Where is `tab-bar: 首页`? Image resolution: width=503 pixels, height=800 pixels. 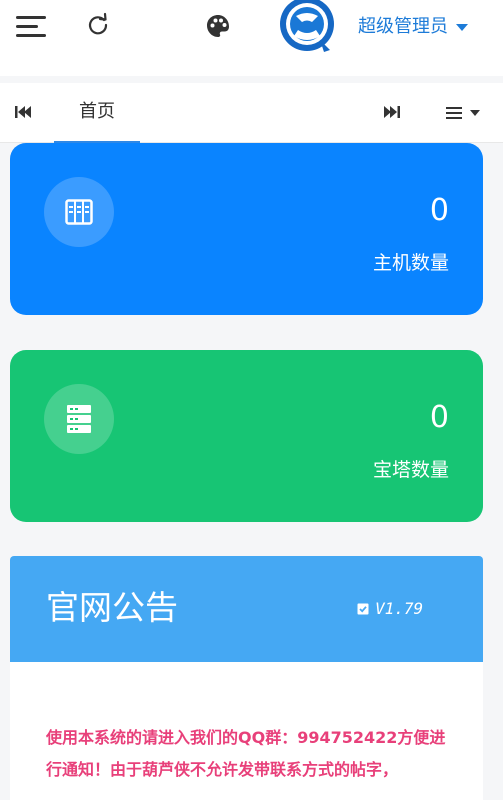
tab-bar: 首页 is located at coordinates (251, 113).